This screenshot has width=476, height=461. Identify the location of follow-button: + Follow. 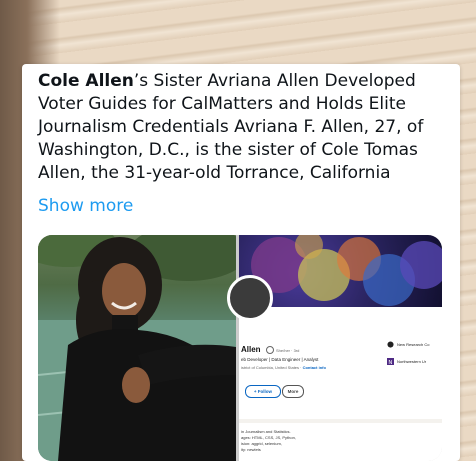
(263, 391).